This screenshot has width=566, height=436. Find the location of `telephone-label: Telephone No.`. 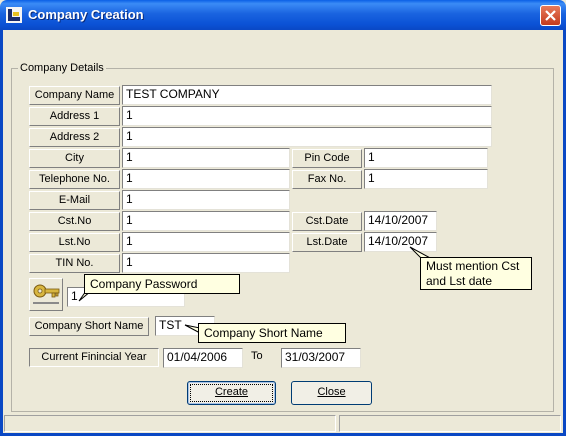

telephone-label: Telephone No. is located at coordinates (74, 179).